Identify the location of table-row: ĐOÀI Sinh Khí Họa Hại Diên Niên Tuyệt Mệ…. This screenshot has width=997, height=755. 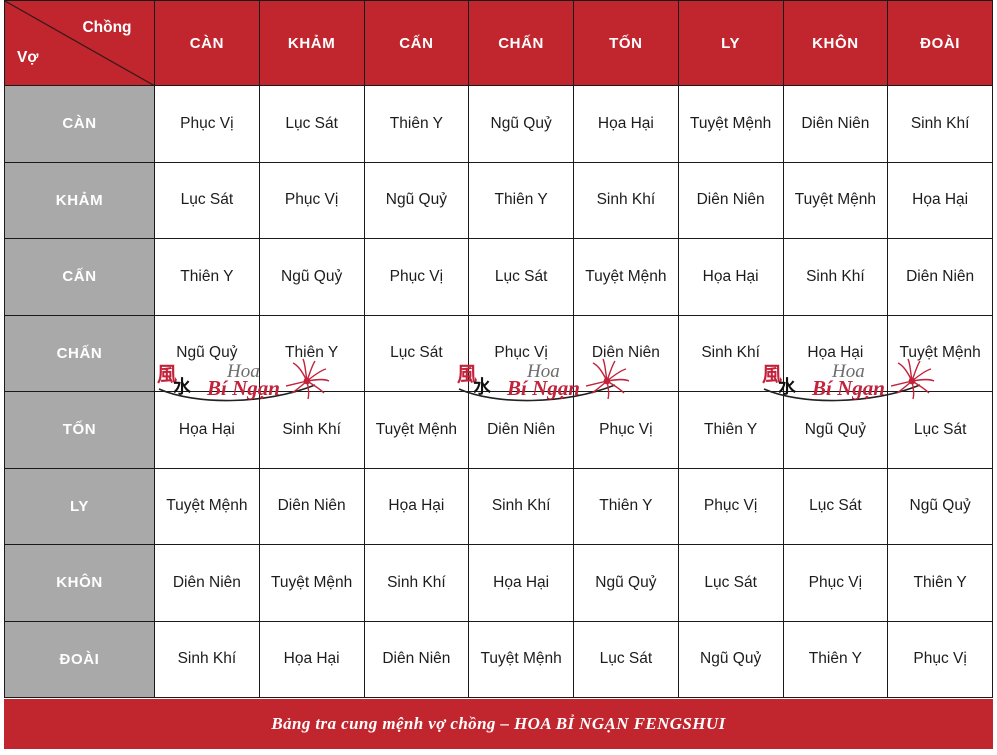
(498, 659).